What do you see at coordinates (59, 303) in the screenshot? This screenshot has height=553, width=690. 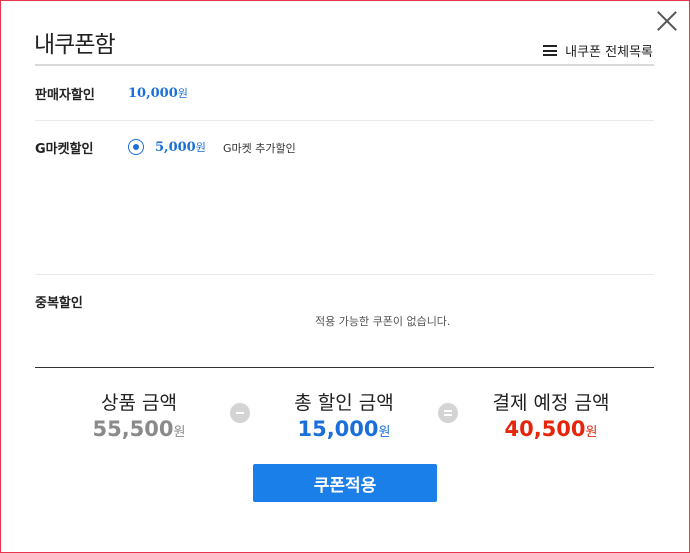 I see `duplicate-discount-label: 중복할인` at bounding box center [59, 303].